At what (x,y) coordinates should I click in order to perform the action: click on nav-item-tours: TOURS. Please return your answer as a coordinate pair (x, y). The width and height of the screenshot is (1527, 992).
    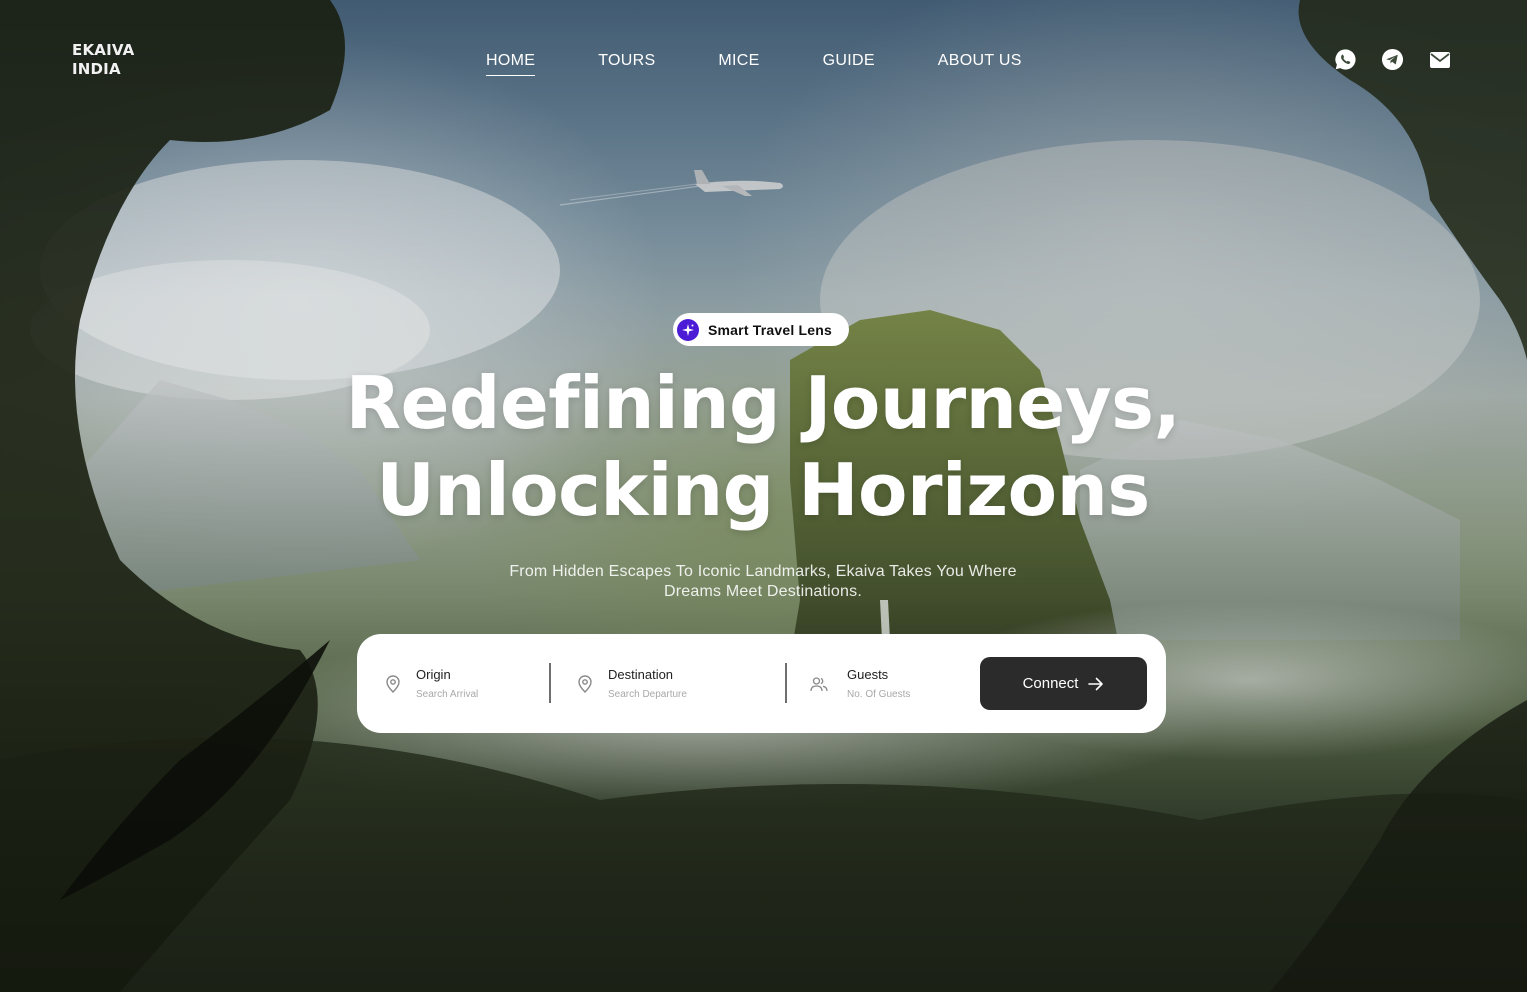
    Looking at the image, I should click on (626, 64).